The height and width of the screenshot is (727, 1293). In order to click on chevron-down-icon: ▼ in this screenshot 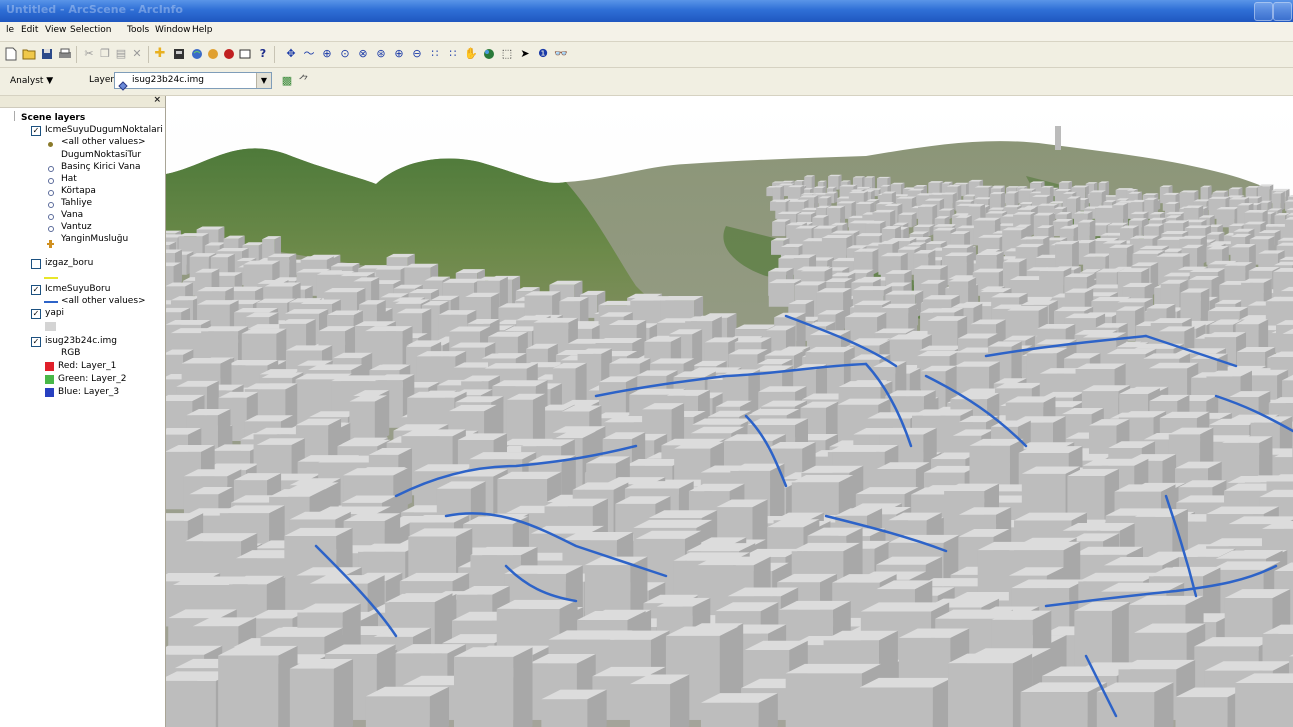, I will do `click(263, 80)`.